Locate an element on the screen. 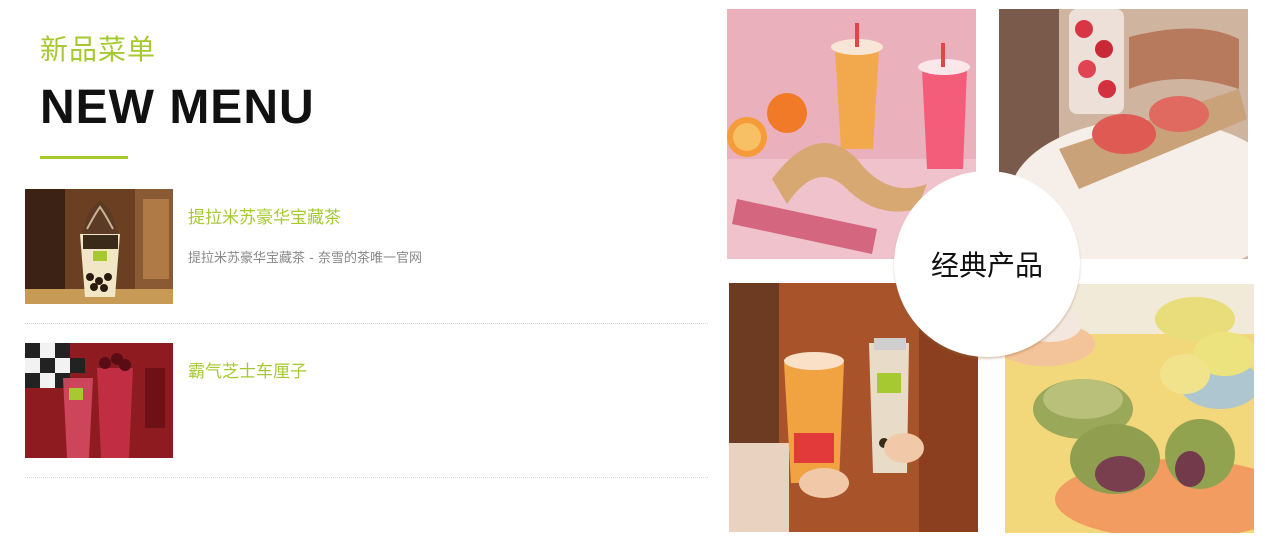 Image resolution: width=1265 pixels, height=540 pixels. title-underline is located at coordinates (84, 157).